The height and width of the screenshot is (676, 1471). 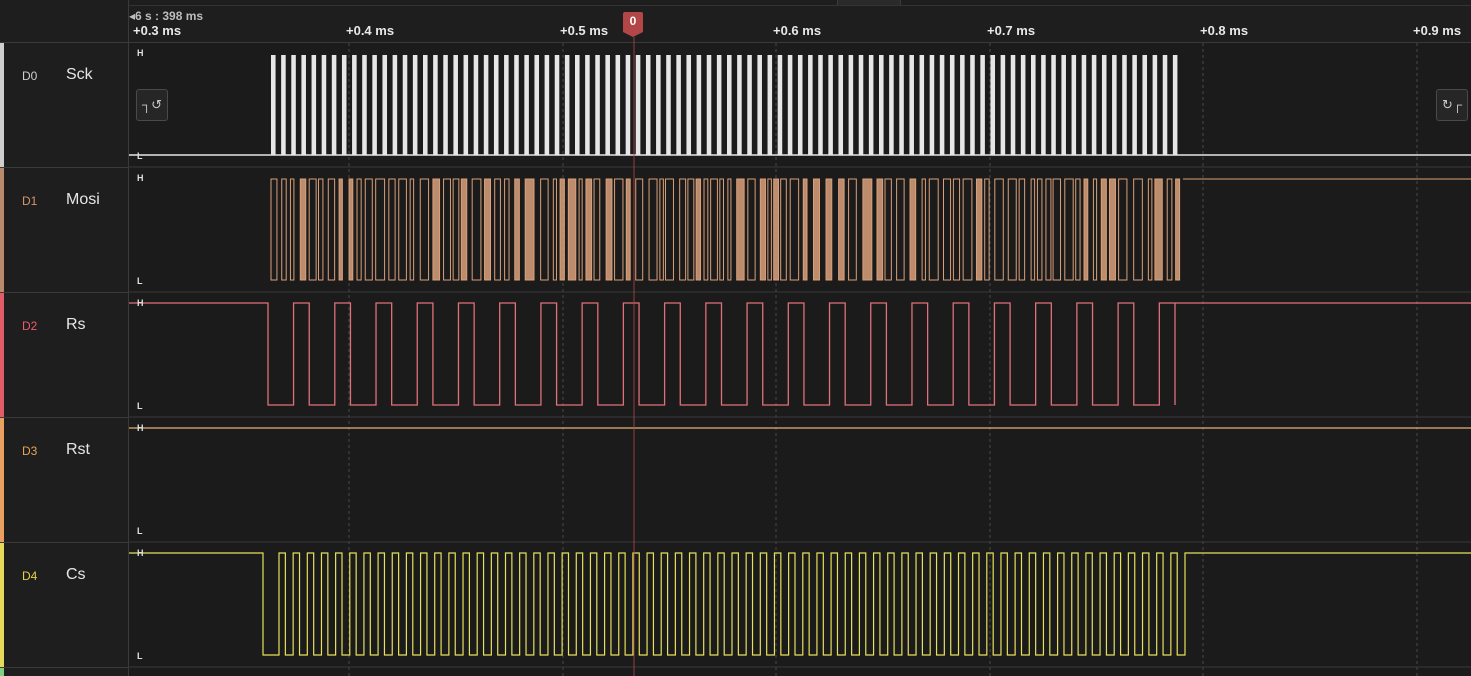 What do you see at coordinates (30, 326) in the screenshot?
I see `channel-id: D2` at bounding box center [30, 326].